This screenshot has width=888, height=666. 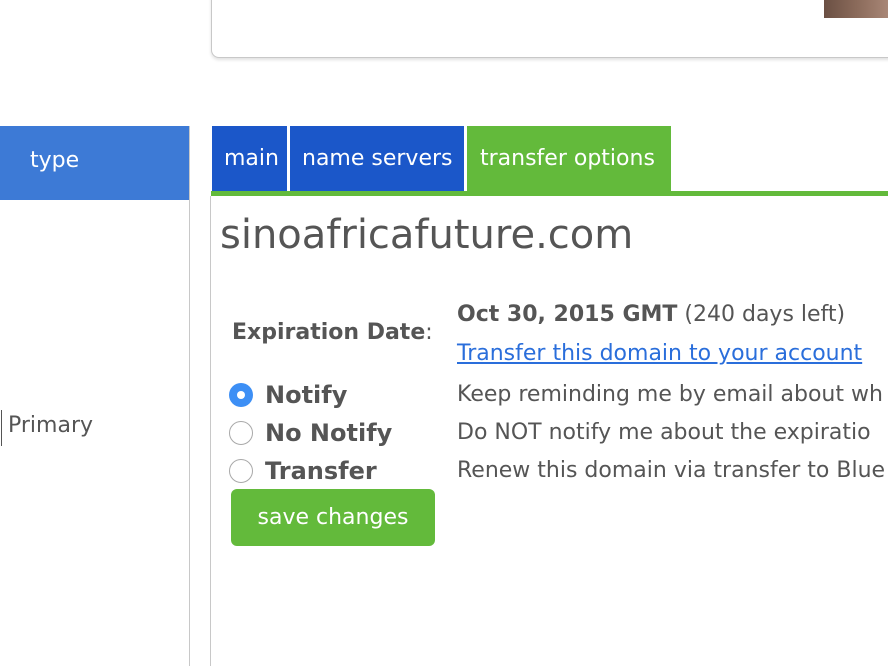 I want to click on notify-radio, so click(x=241, y=395).